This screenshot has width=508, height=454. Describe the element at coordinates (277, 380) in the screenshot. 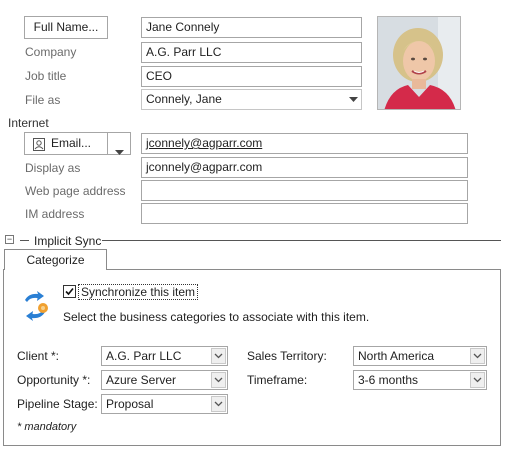

I see `timeframe-label: Timeframe:` at that location.